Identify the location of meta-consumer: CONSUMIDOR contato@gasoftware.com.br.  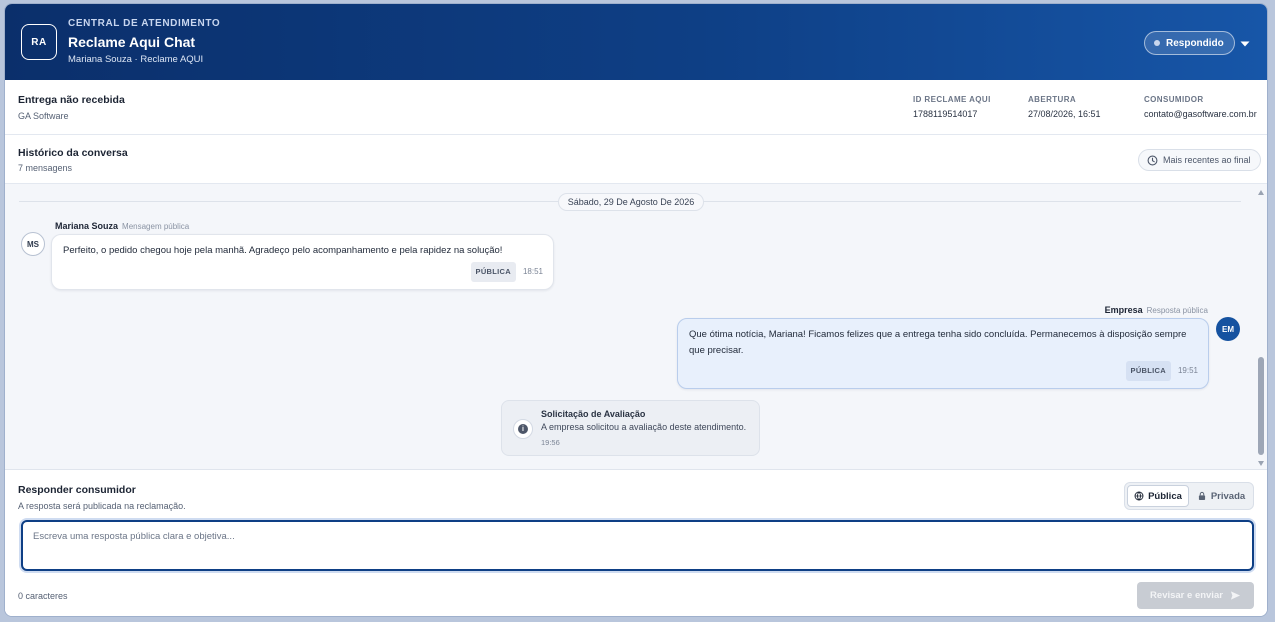
(1200, 107).